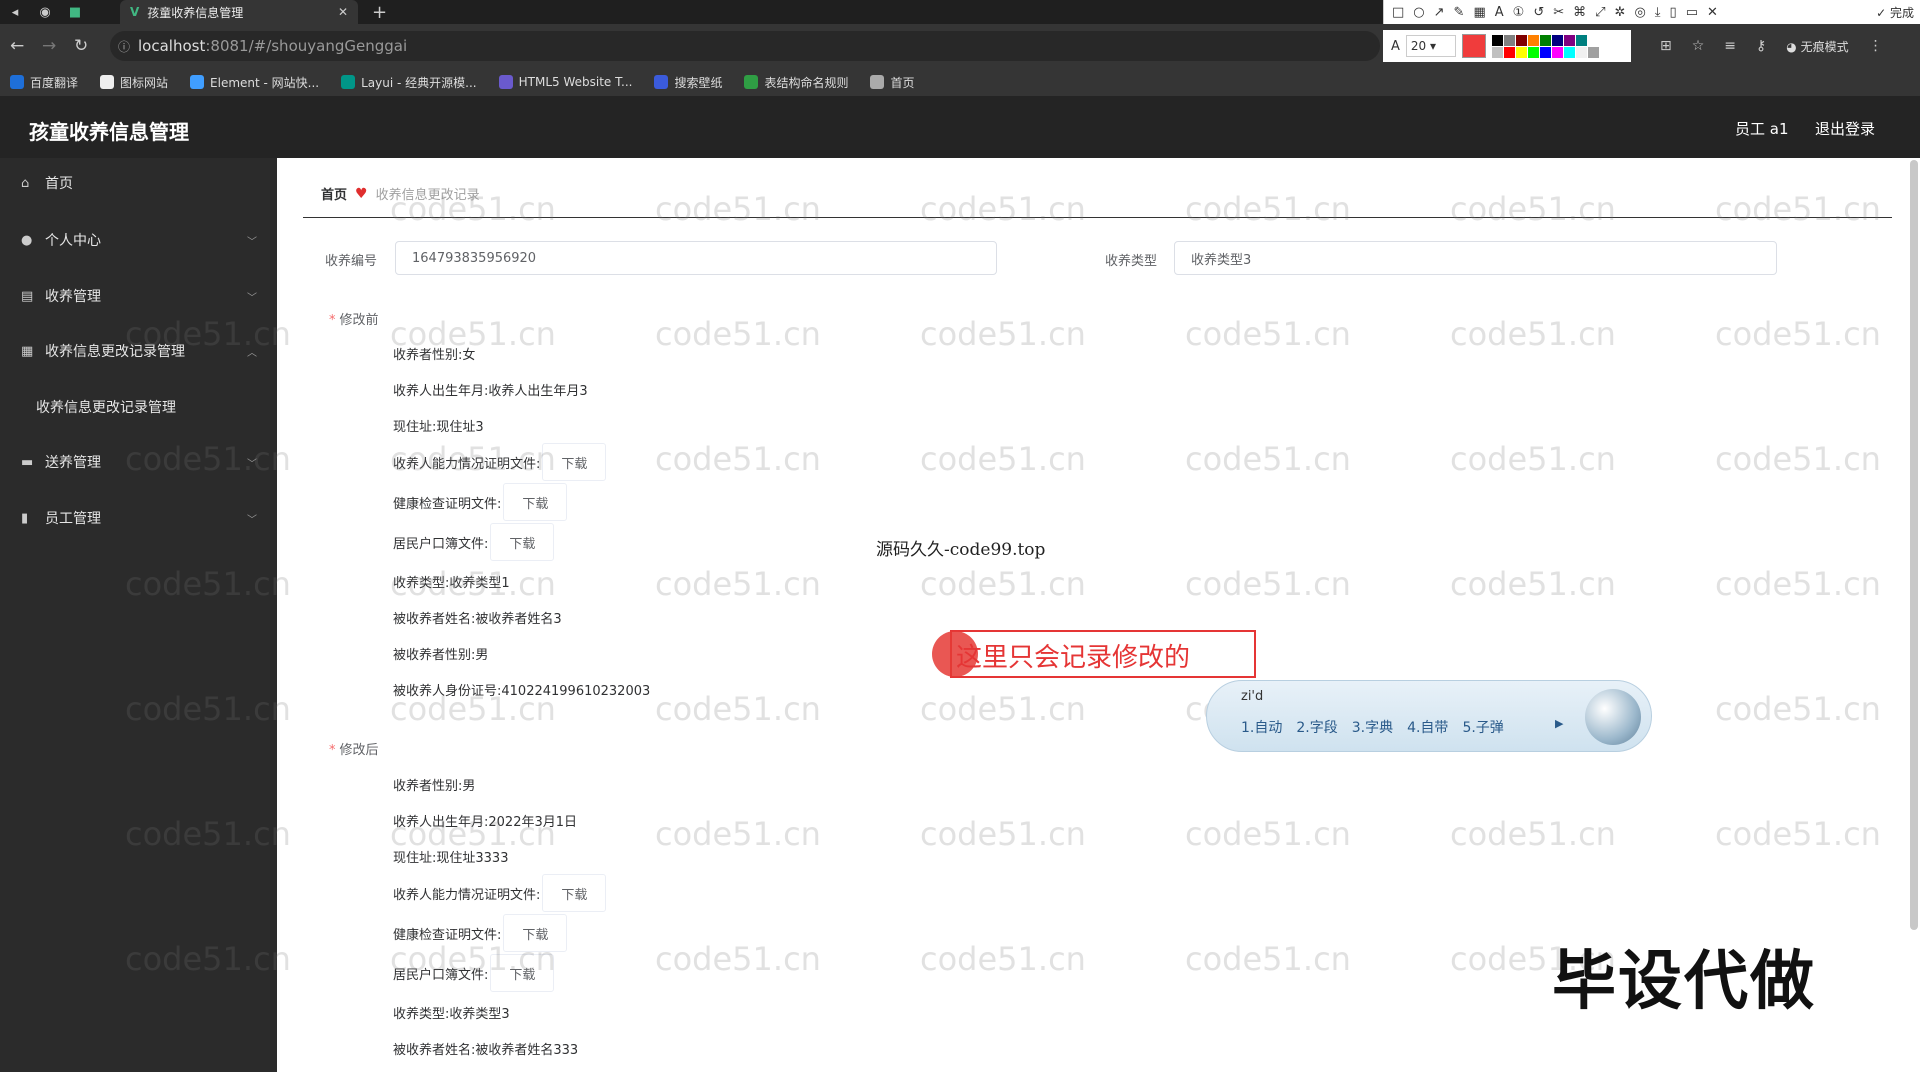 This screenshot has height=1072, width=1920. What do you see at coordinates (17, 46) in the screenshot?
I see `back-icon: ←` at bounding box center [17, 46].